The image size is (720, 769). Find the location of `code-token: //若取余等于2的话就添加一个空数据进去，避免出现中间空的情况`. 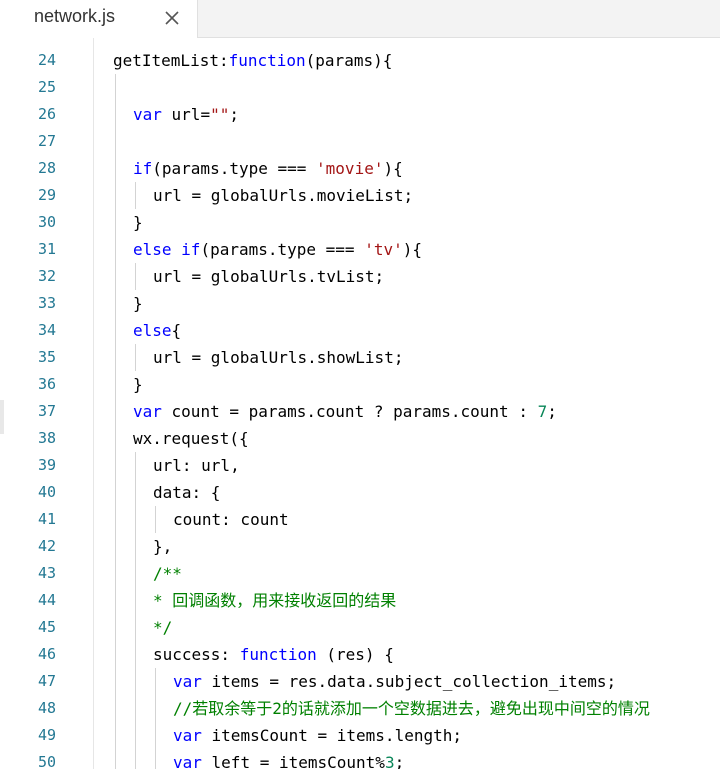

code-token: //若取余等于2的话就添加一个空数据进去，避免出现中间空的情况 is located at coordinates (411, 708).